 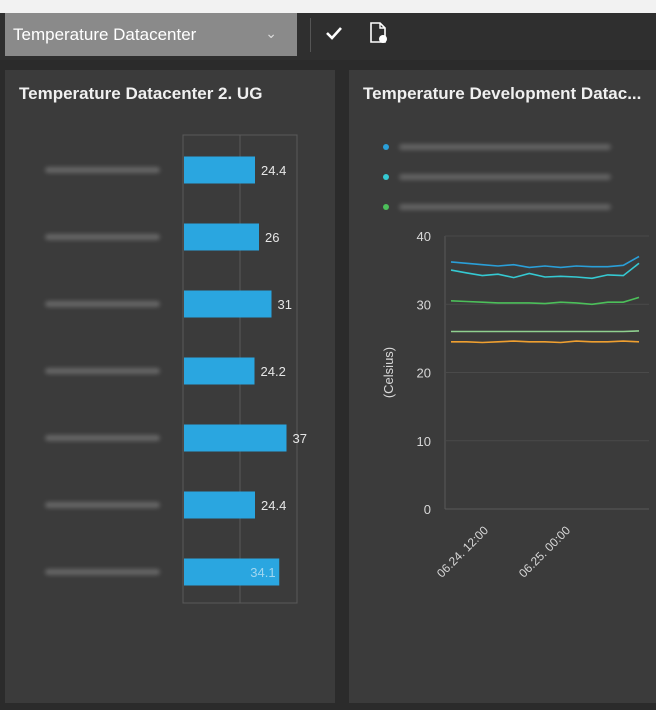 What do you see at coordinates (141, 93) in the screenshot?
I see `panel-title: Temperature Datacenter 2. UG` at bounding box center [141, 93].